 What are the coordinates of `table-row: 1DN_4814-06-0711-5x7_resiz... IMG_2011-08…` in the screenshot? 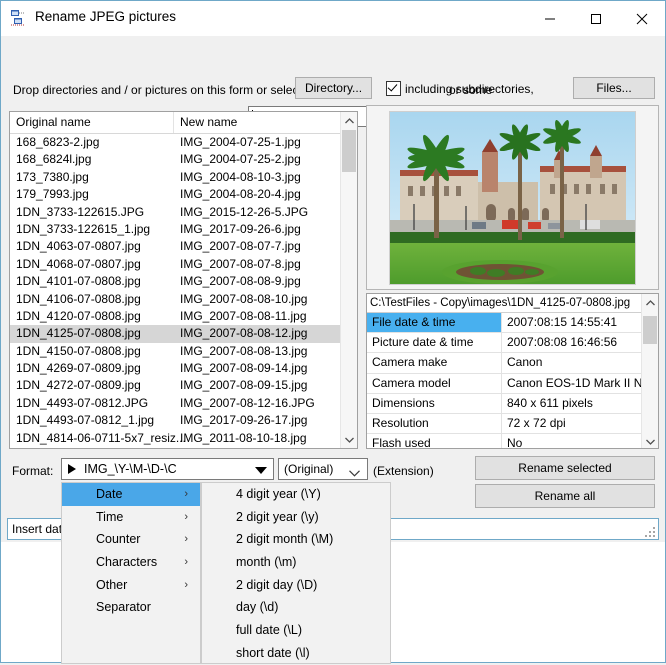 It's located at (183, 438).